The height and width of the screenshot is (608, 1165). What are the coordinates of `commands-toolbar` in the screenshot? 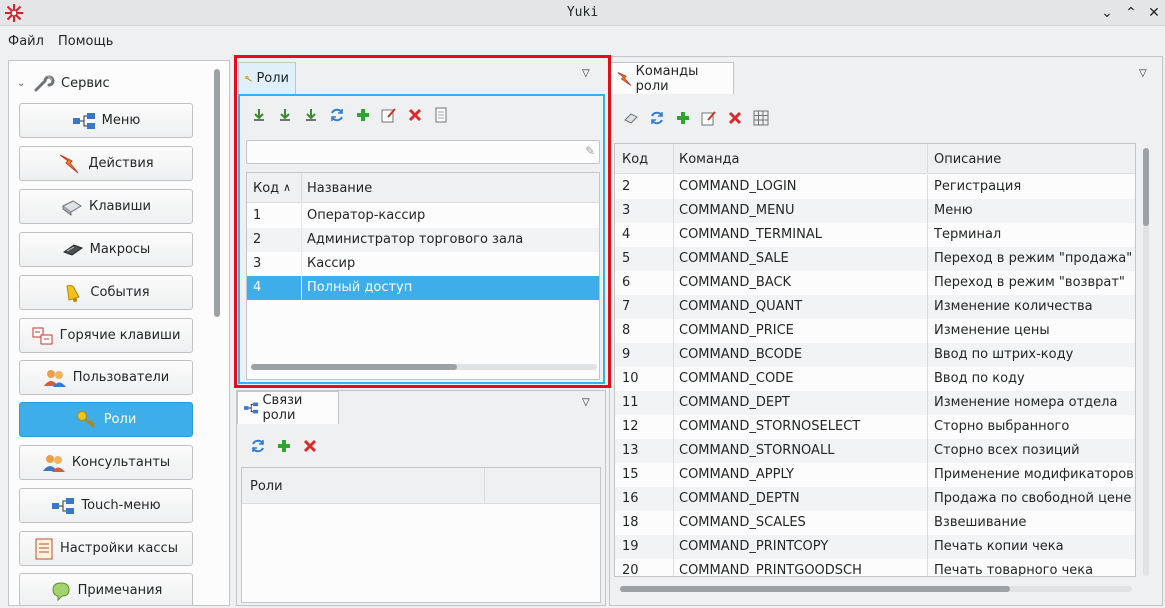 It's located at (696, 118).